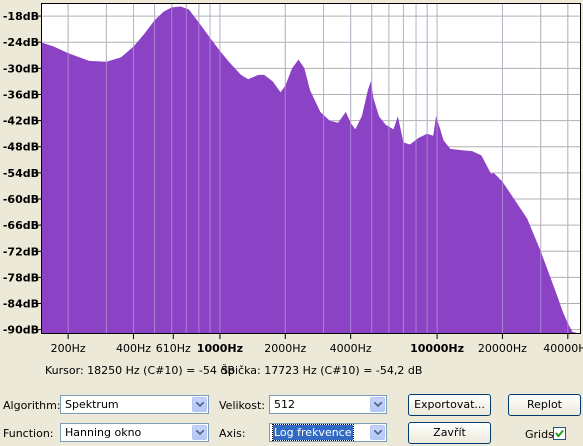 The width and height of the screenshot is (583, 446). I want to click on y-tick-label: -18dB, so click(21, 16).